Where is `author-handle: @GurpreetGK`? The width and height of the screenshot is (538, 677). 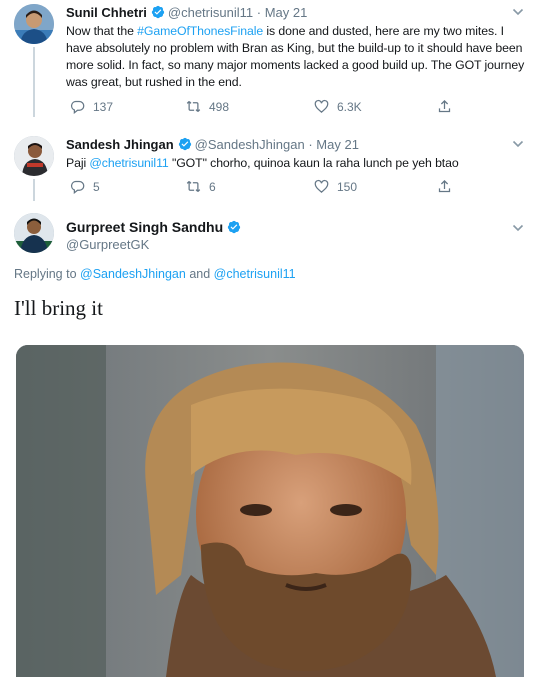 author-handle: @GurpreetGK is located at coordinates (107, 244).